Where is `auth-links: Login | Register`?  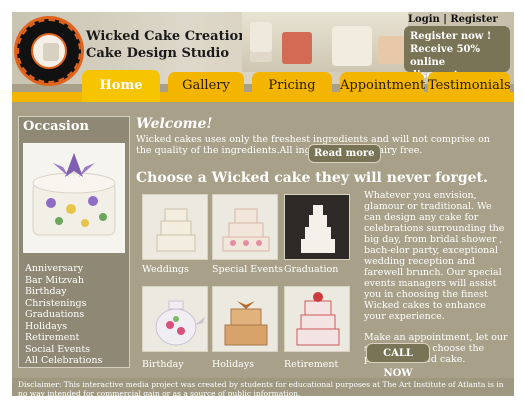 auth-links: Login | Register is located at coordinates (453, 19).